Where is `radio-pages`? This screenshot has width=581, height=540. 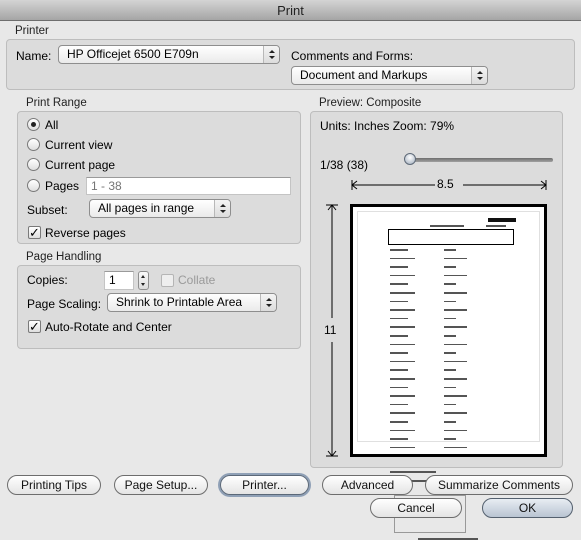 radio-pages is located at coordinates (33, 185).